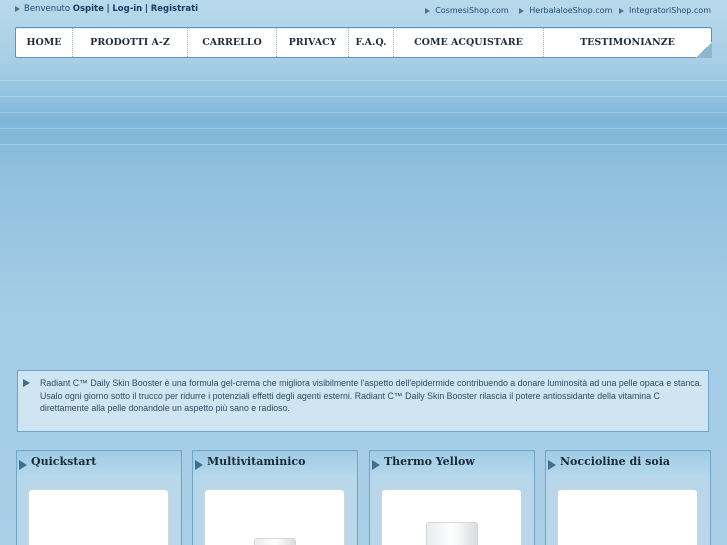 Image resolution: width=727 pixels, height=545 pixels. Describe the element at coordinates (429, 461) in the screenshot. I see `product-title: Thermo Yellow` at that location.